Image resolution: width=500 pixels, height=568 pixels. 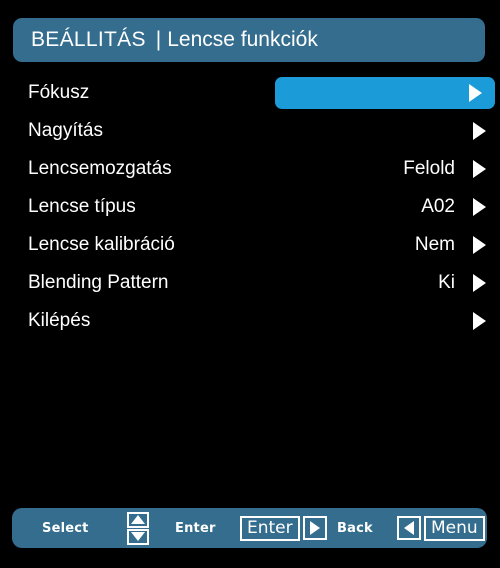 I want to click on footer-hint-bar: Select Enter Enter Back Menu, so click(x=249, y=528).